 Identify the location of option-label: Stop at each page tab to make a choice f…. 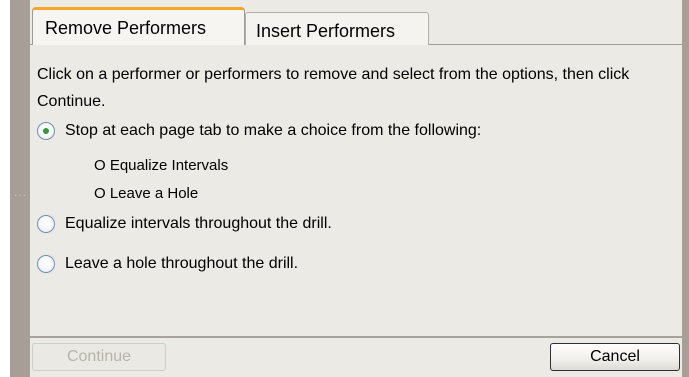
(273, 130).